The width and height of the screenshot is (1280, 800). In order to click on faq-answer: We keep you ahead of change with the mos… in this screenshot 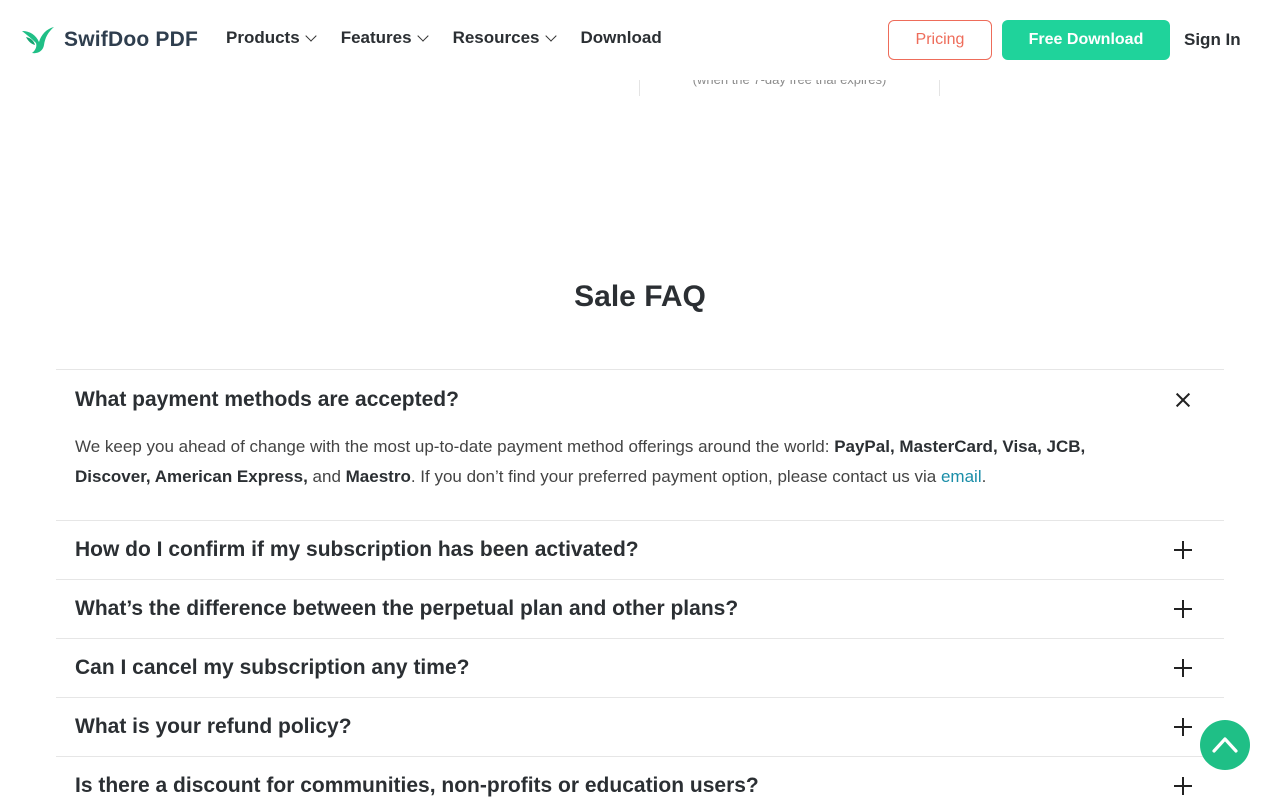, I will do `click(580, 461)`.